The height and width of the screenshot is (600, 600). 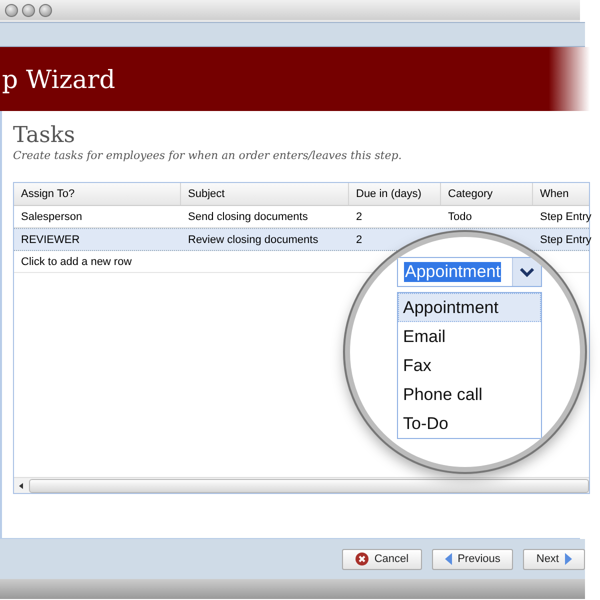 What do you see at coordinates (44, 136) in the screenshot?
I see `page-title: Tasks` at bounding box center [44, 136].